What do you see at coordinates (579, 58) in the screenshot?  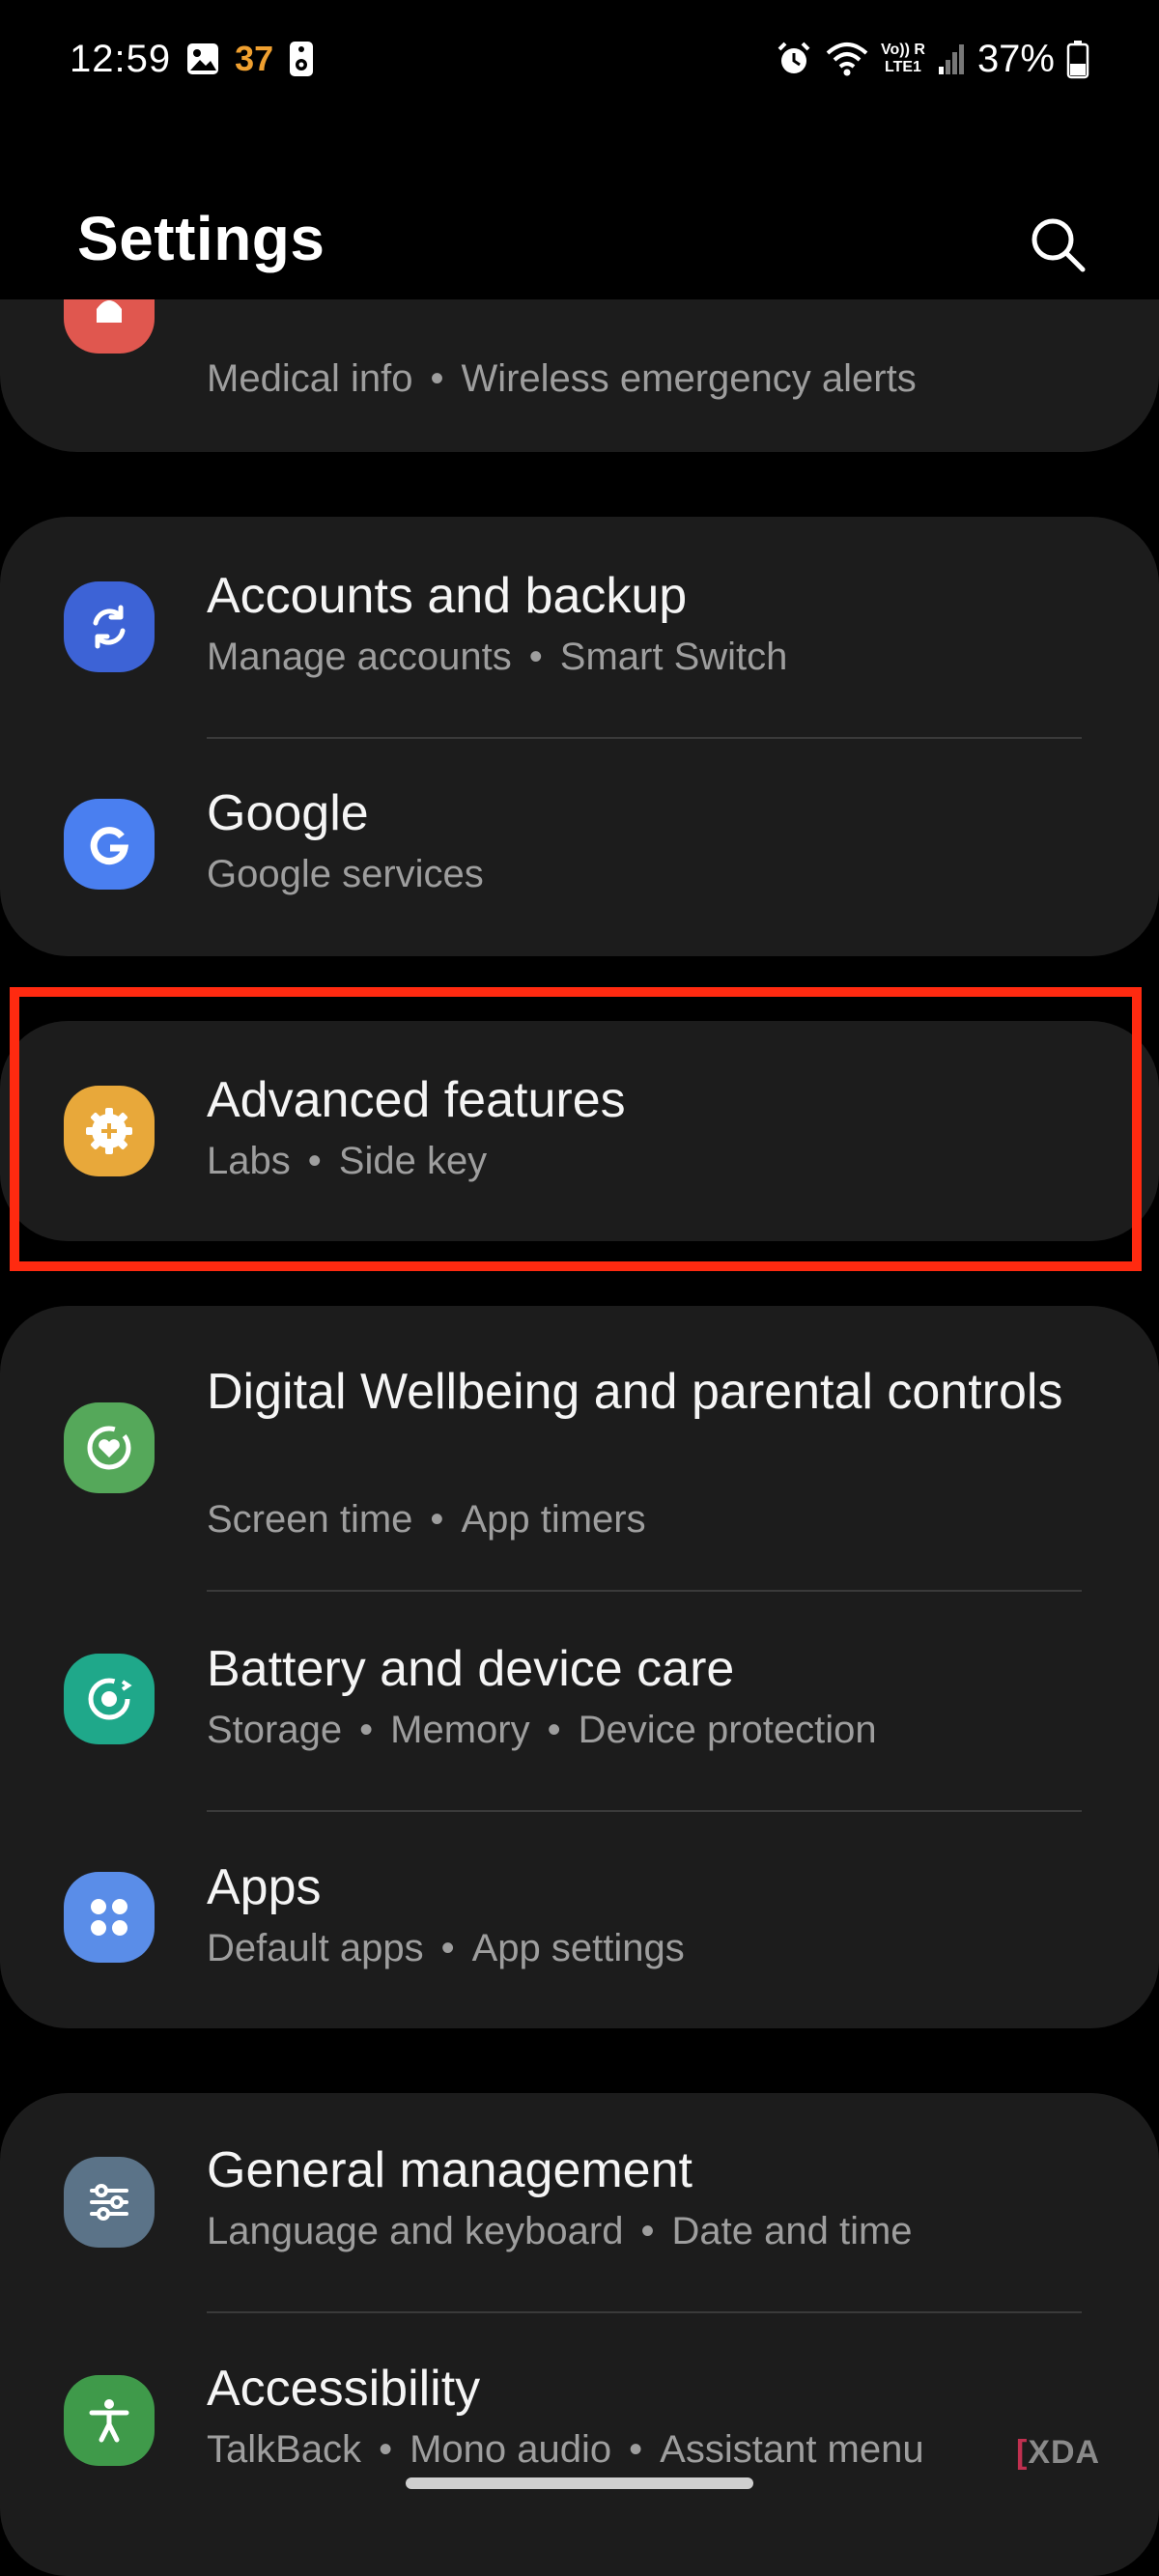 I see `status-bar: 12:59 37 Vo)) R LTE1 37%` at bounding box center [579, 58].